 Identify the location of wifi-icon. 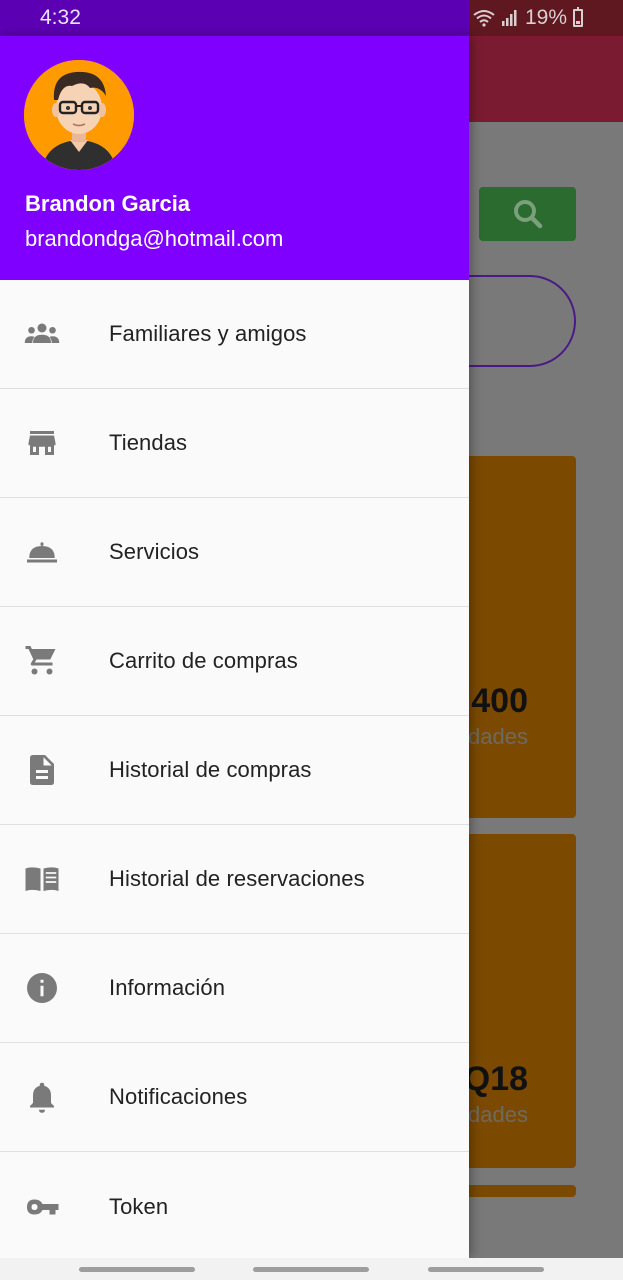
(484, 18).